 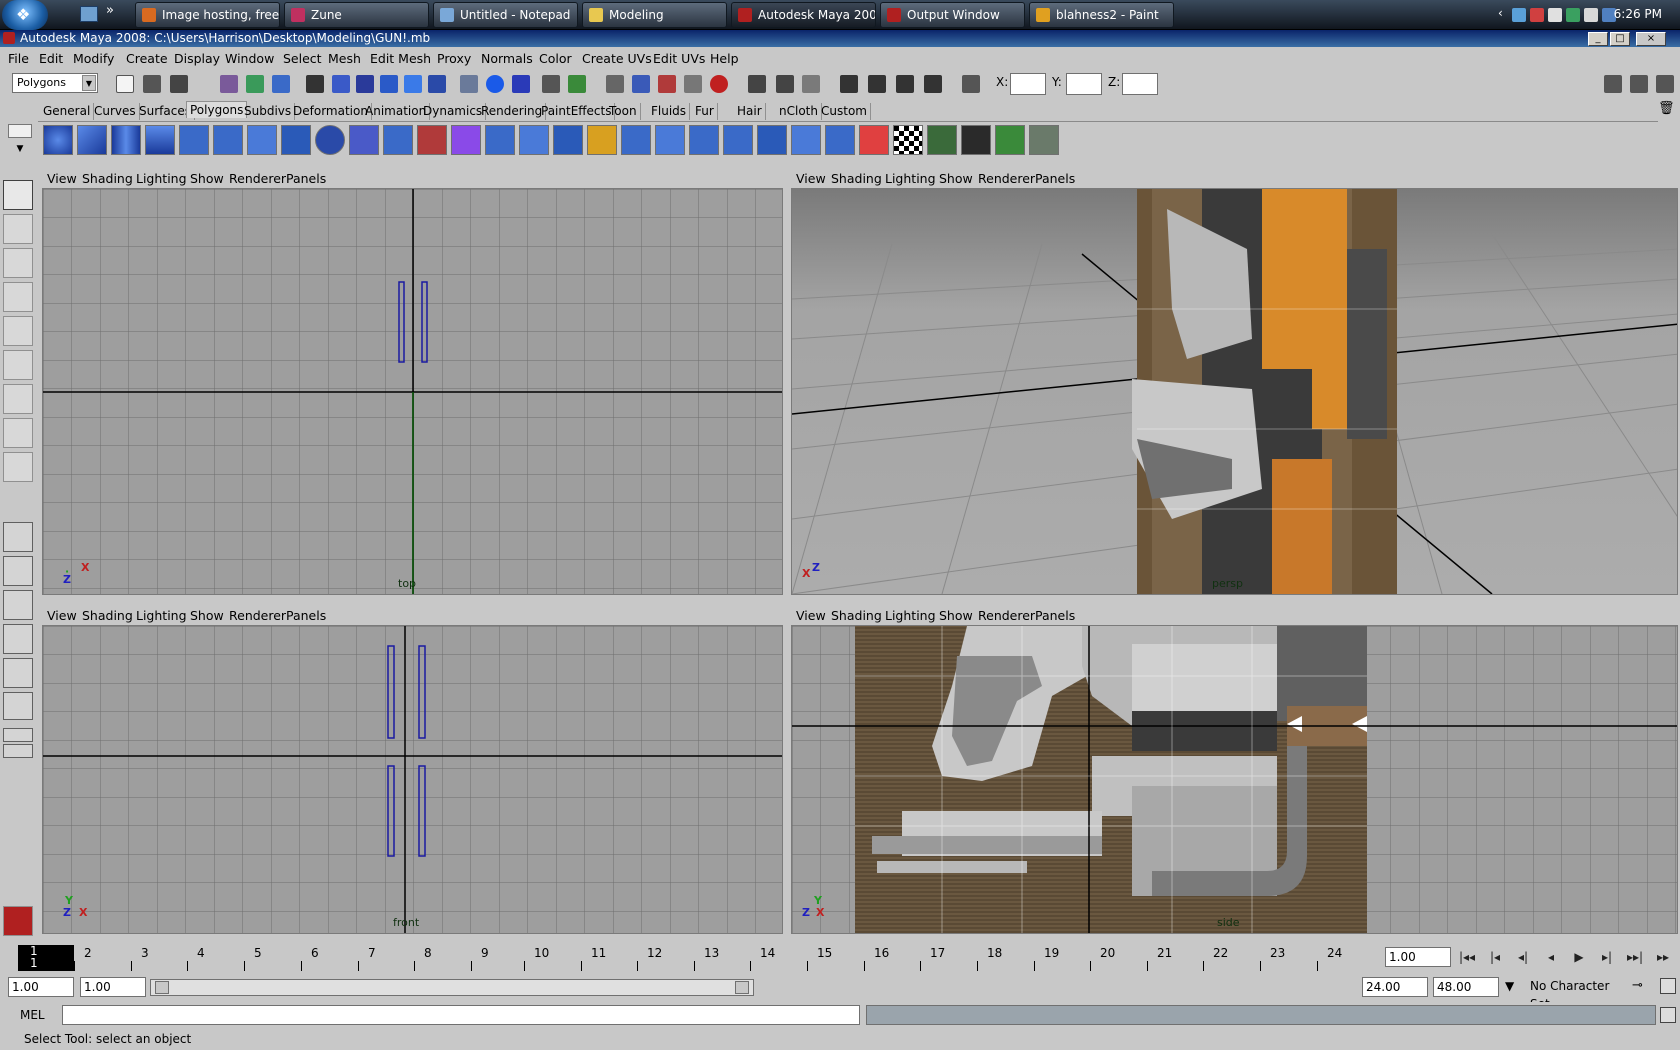 I want to click on rotate-tool-icon, so click(x=18, y=331).